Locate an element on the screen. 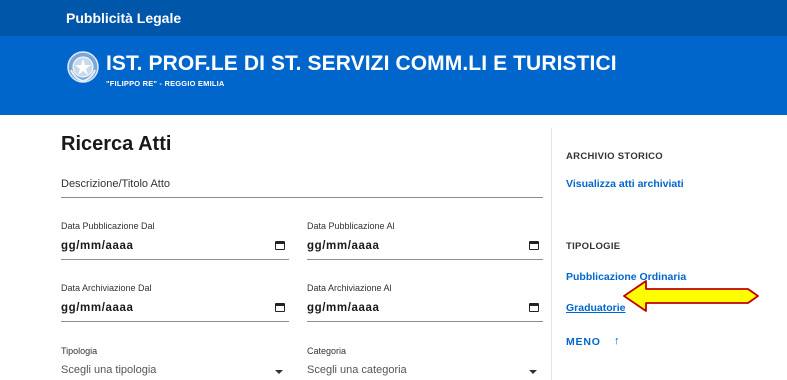  sidebar-divider is located at coordinates (551, 254).